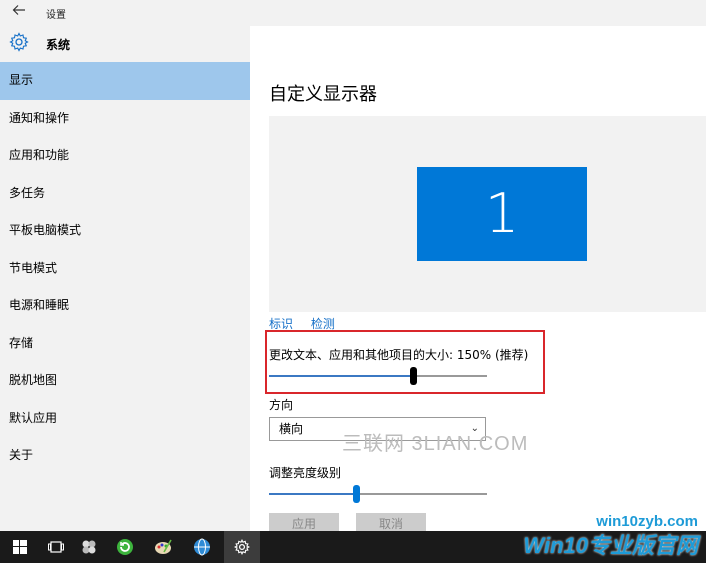  Describe the element at coordinates (125, 456) in the screenshot. I see `sidebar-item-about: 关于` at that location.